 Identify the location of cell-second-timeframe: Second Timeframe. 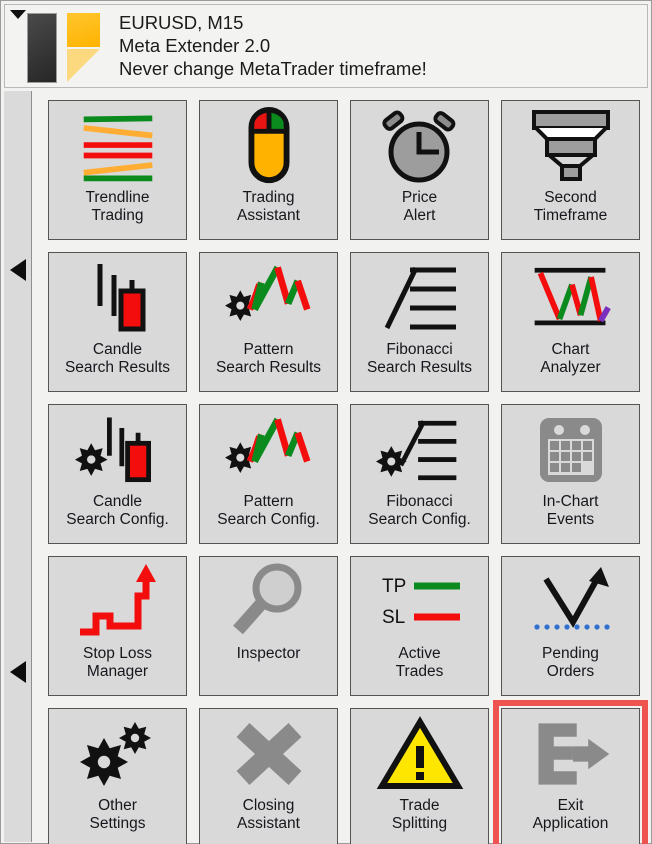
(570, 170).